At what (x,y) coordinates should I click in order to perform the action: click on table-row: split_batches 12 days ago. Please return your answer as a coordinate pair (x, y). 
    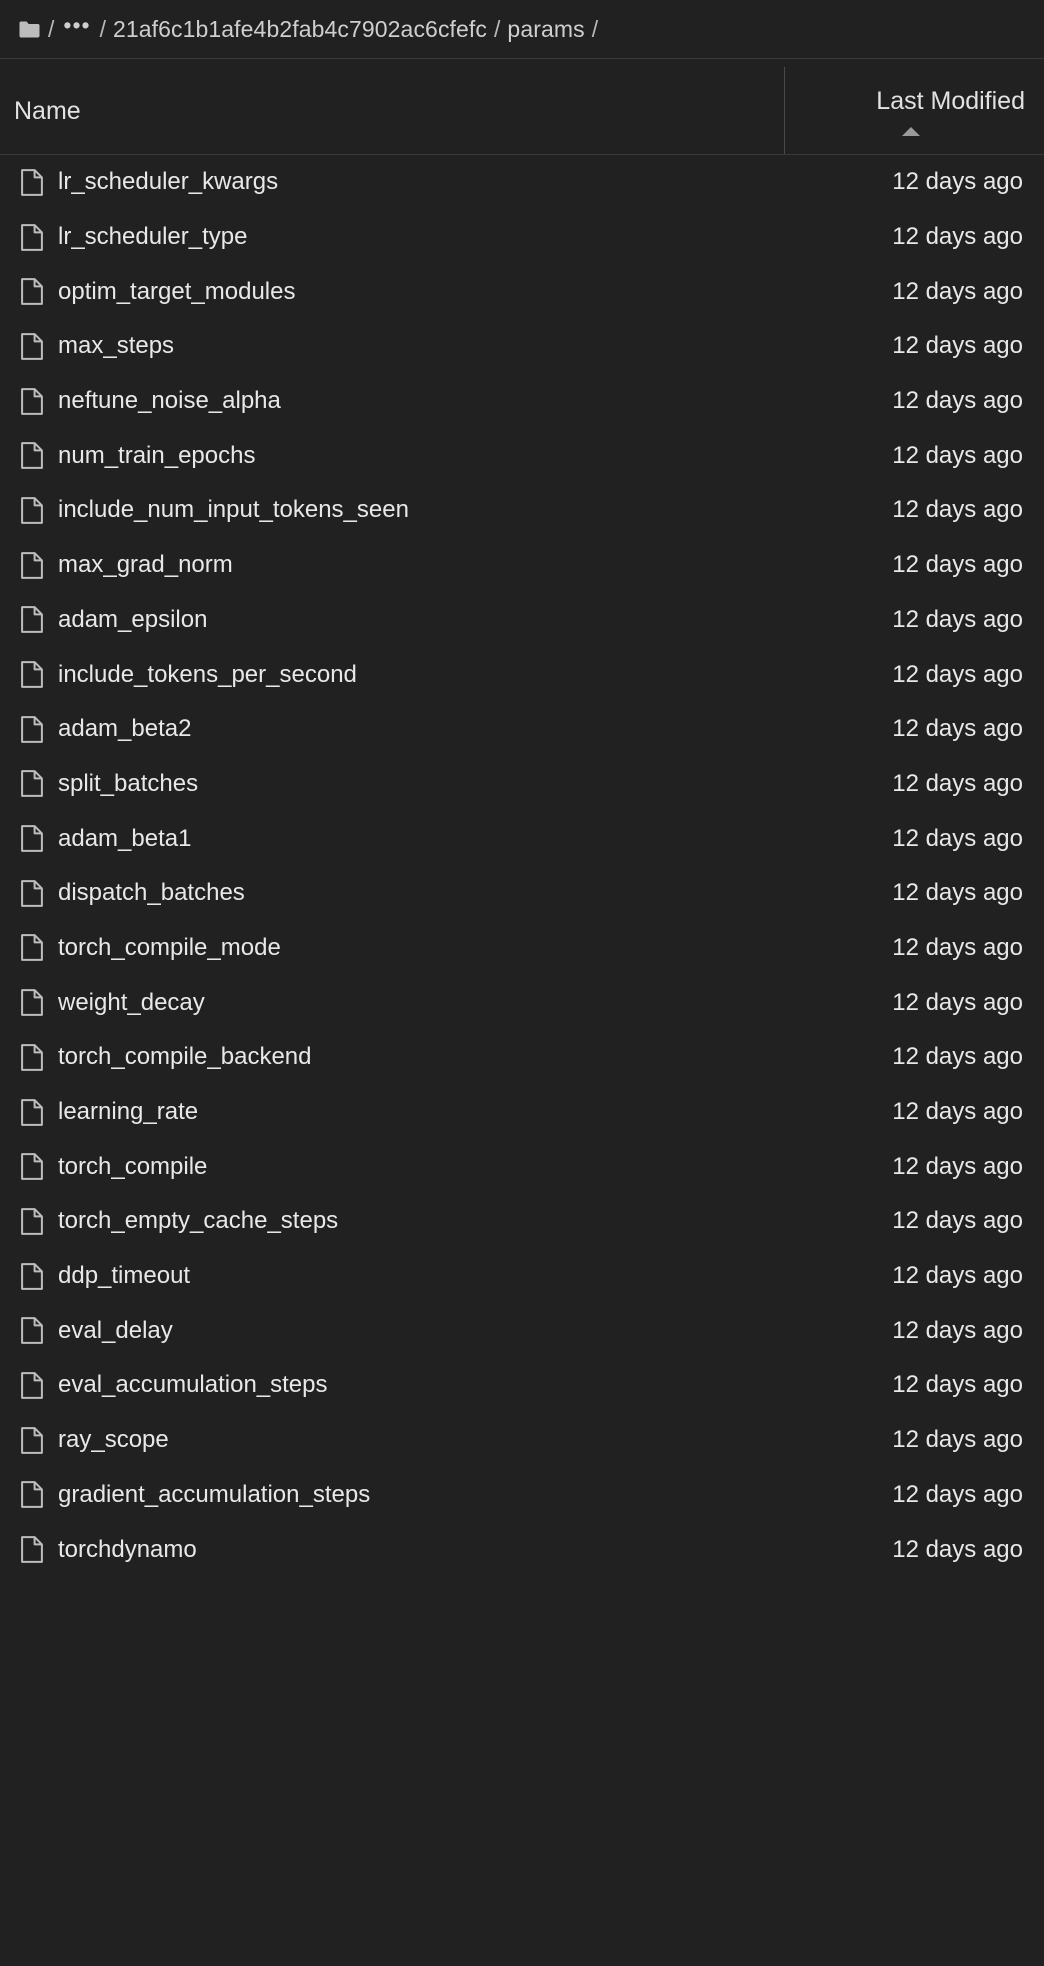
    Looking at the image, I should click on (522, 784).